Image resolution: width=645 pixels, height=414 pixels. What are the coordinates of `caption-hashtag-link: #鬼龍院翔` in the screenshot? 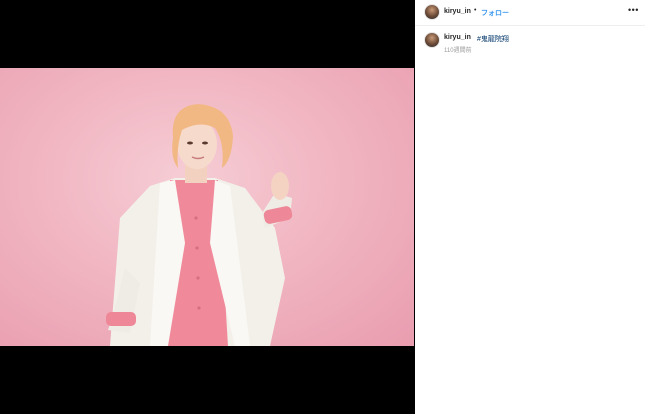 It's located at (493, 39).